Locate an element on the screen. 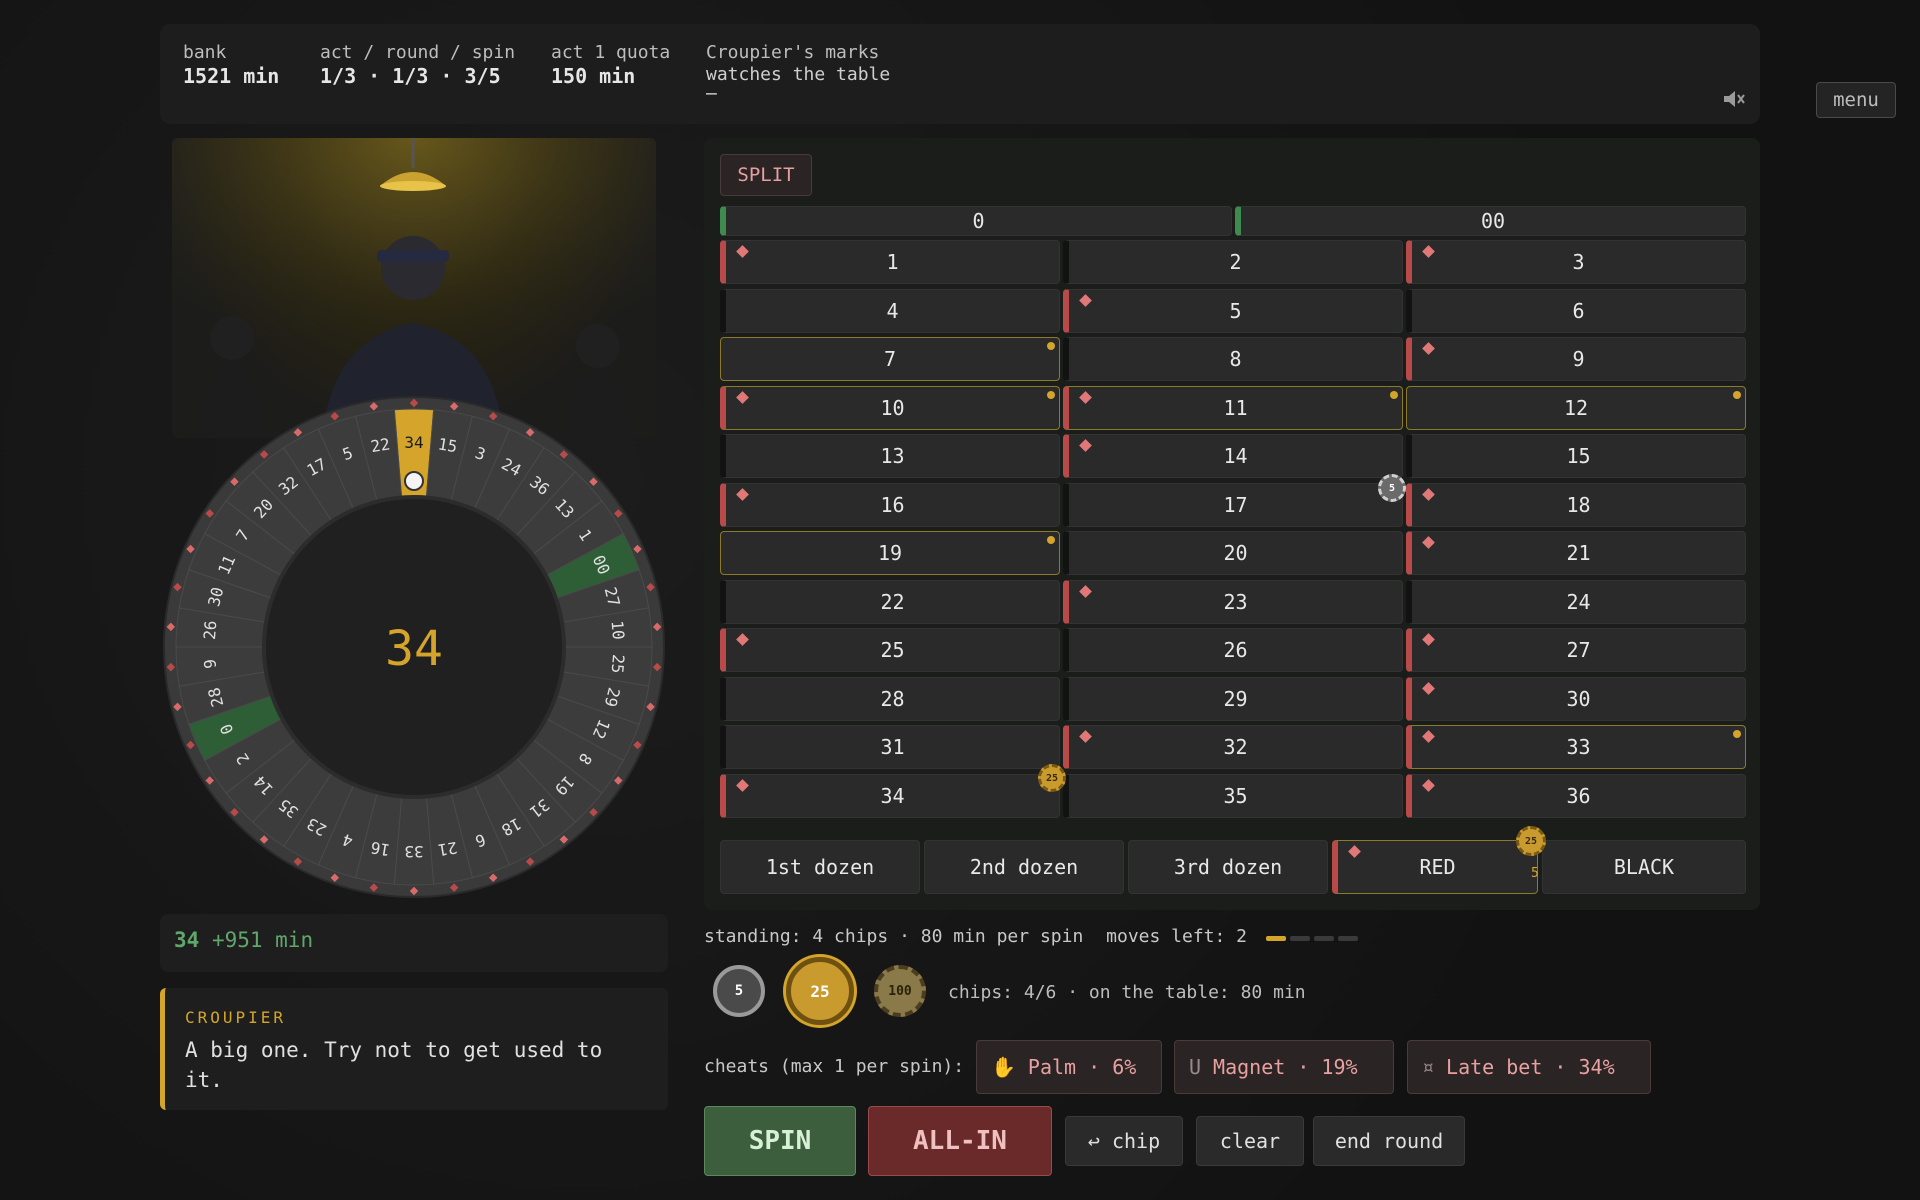  move-pip is located at coordinates (1348, 938).